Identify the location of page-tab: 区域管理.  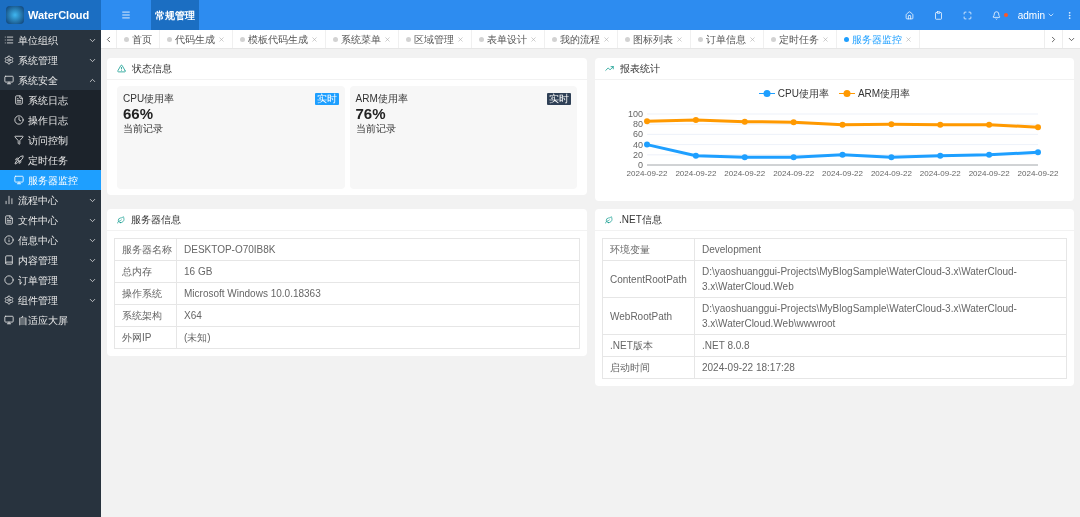
(435, 39).